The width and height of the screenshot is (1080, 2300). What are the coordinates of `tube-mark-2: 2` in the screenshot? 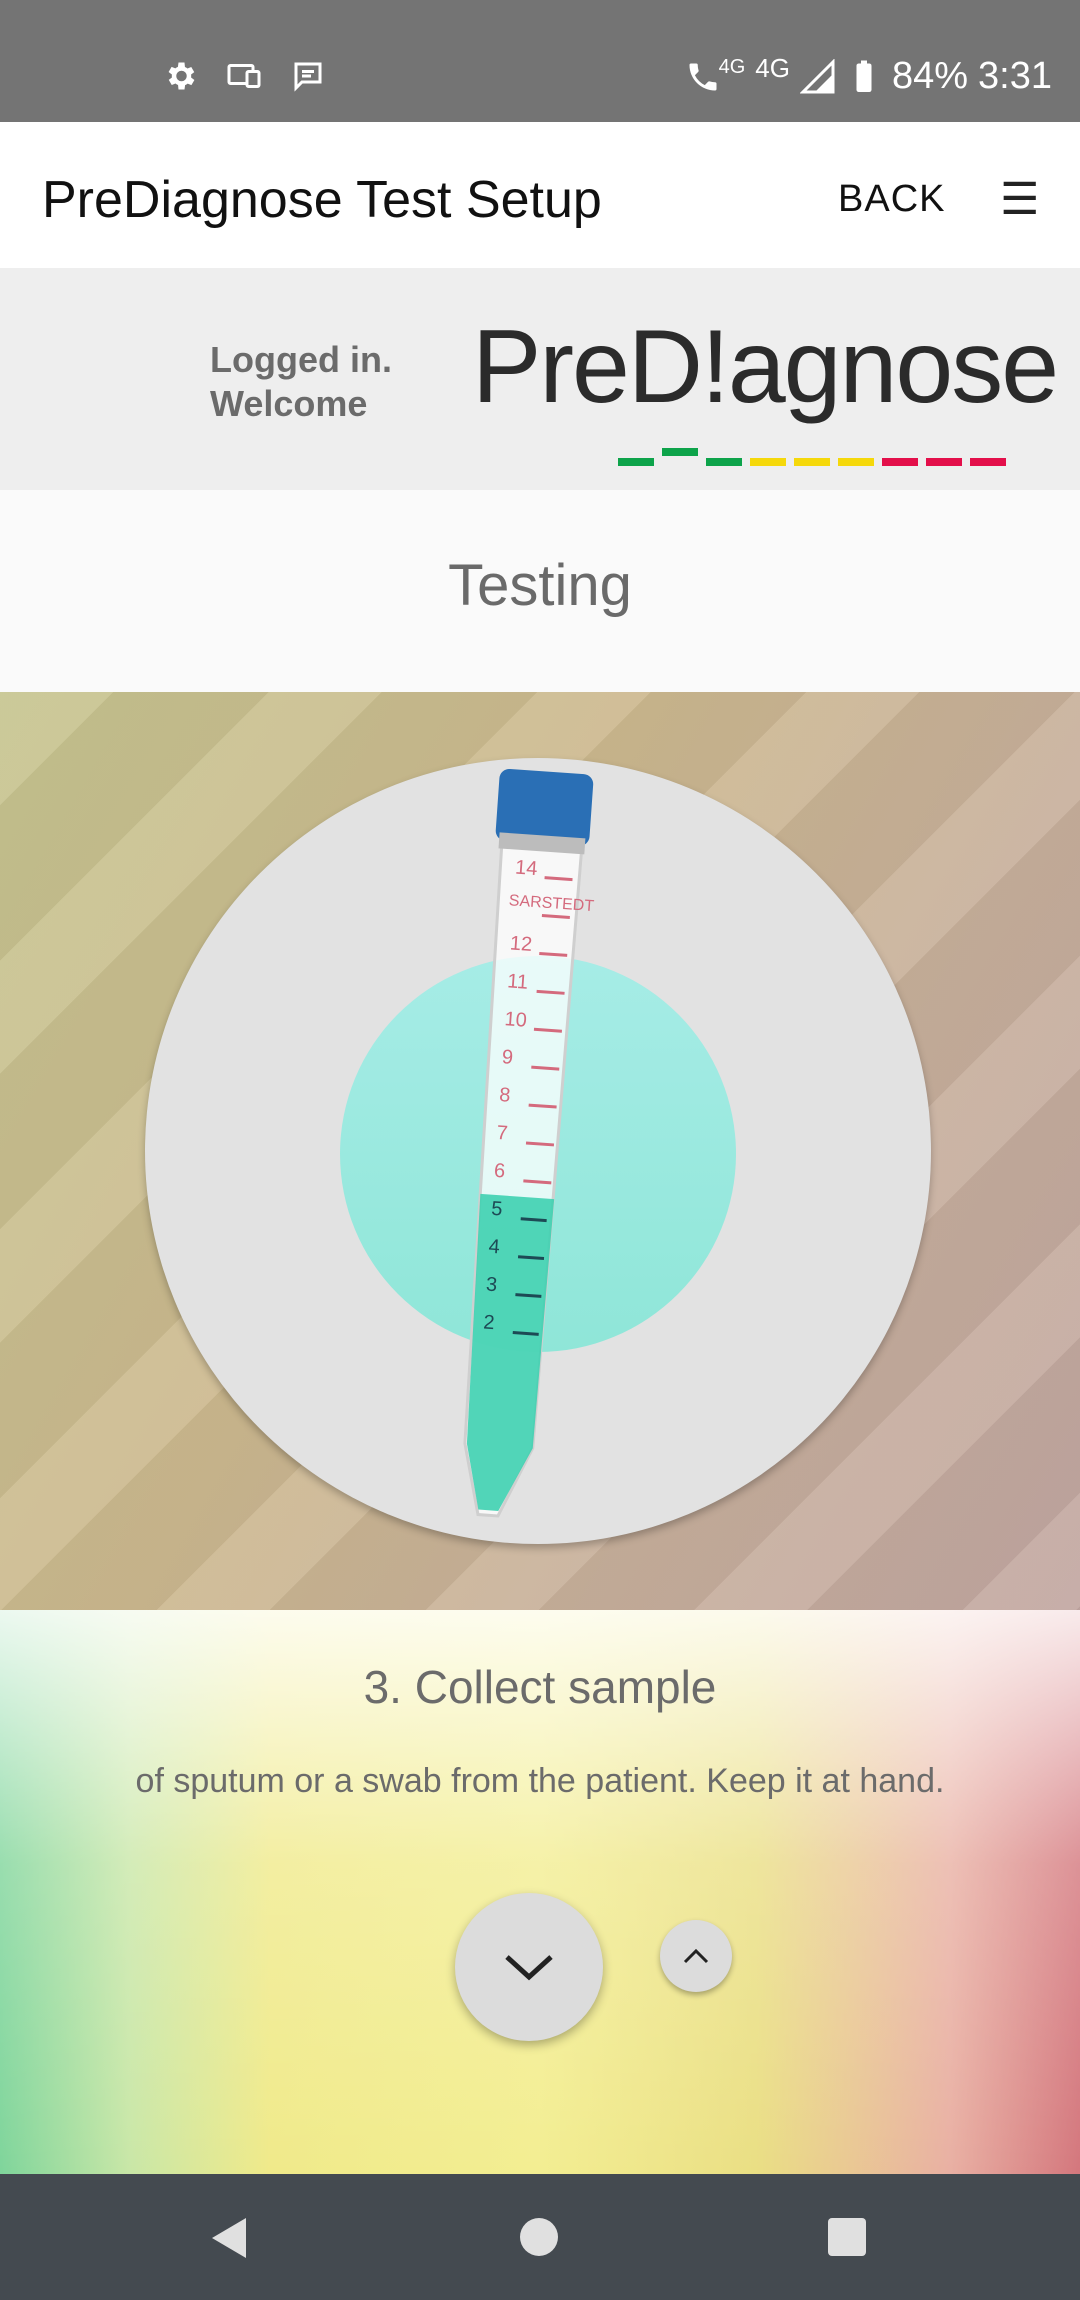 It's located at (489, 1322).